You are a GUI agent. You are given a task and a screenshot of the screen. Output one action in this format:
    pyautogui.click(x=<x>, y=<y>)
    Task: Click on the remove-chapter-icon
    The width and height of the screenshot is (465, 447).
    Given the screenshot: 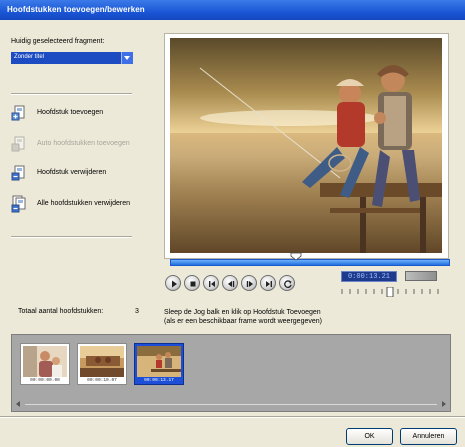 What is the action you would take?
    pyautogui.click(x=18, y=173)
    